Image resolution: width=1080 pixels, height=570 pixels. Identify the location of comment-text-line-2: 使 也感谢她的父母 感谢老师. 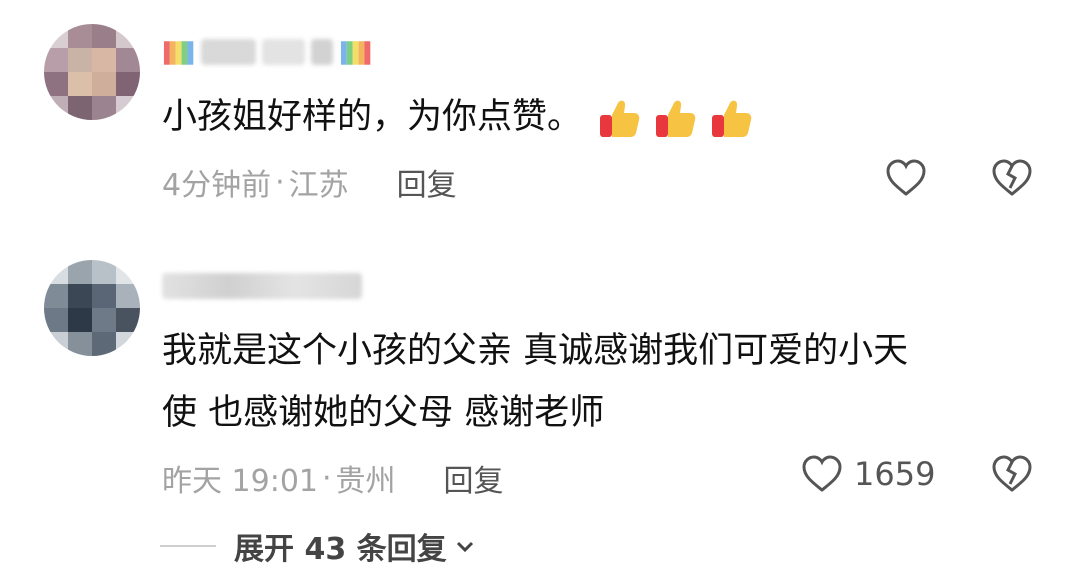
(383, 413).